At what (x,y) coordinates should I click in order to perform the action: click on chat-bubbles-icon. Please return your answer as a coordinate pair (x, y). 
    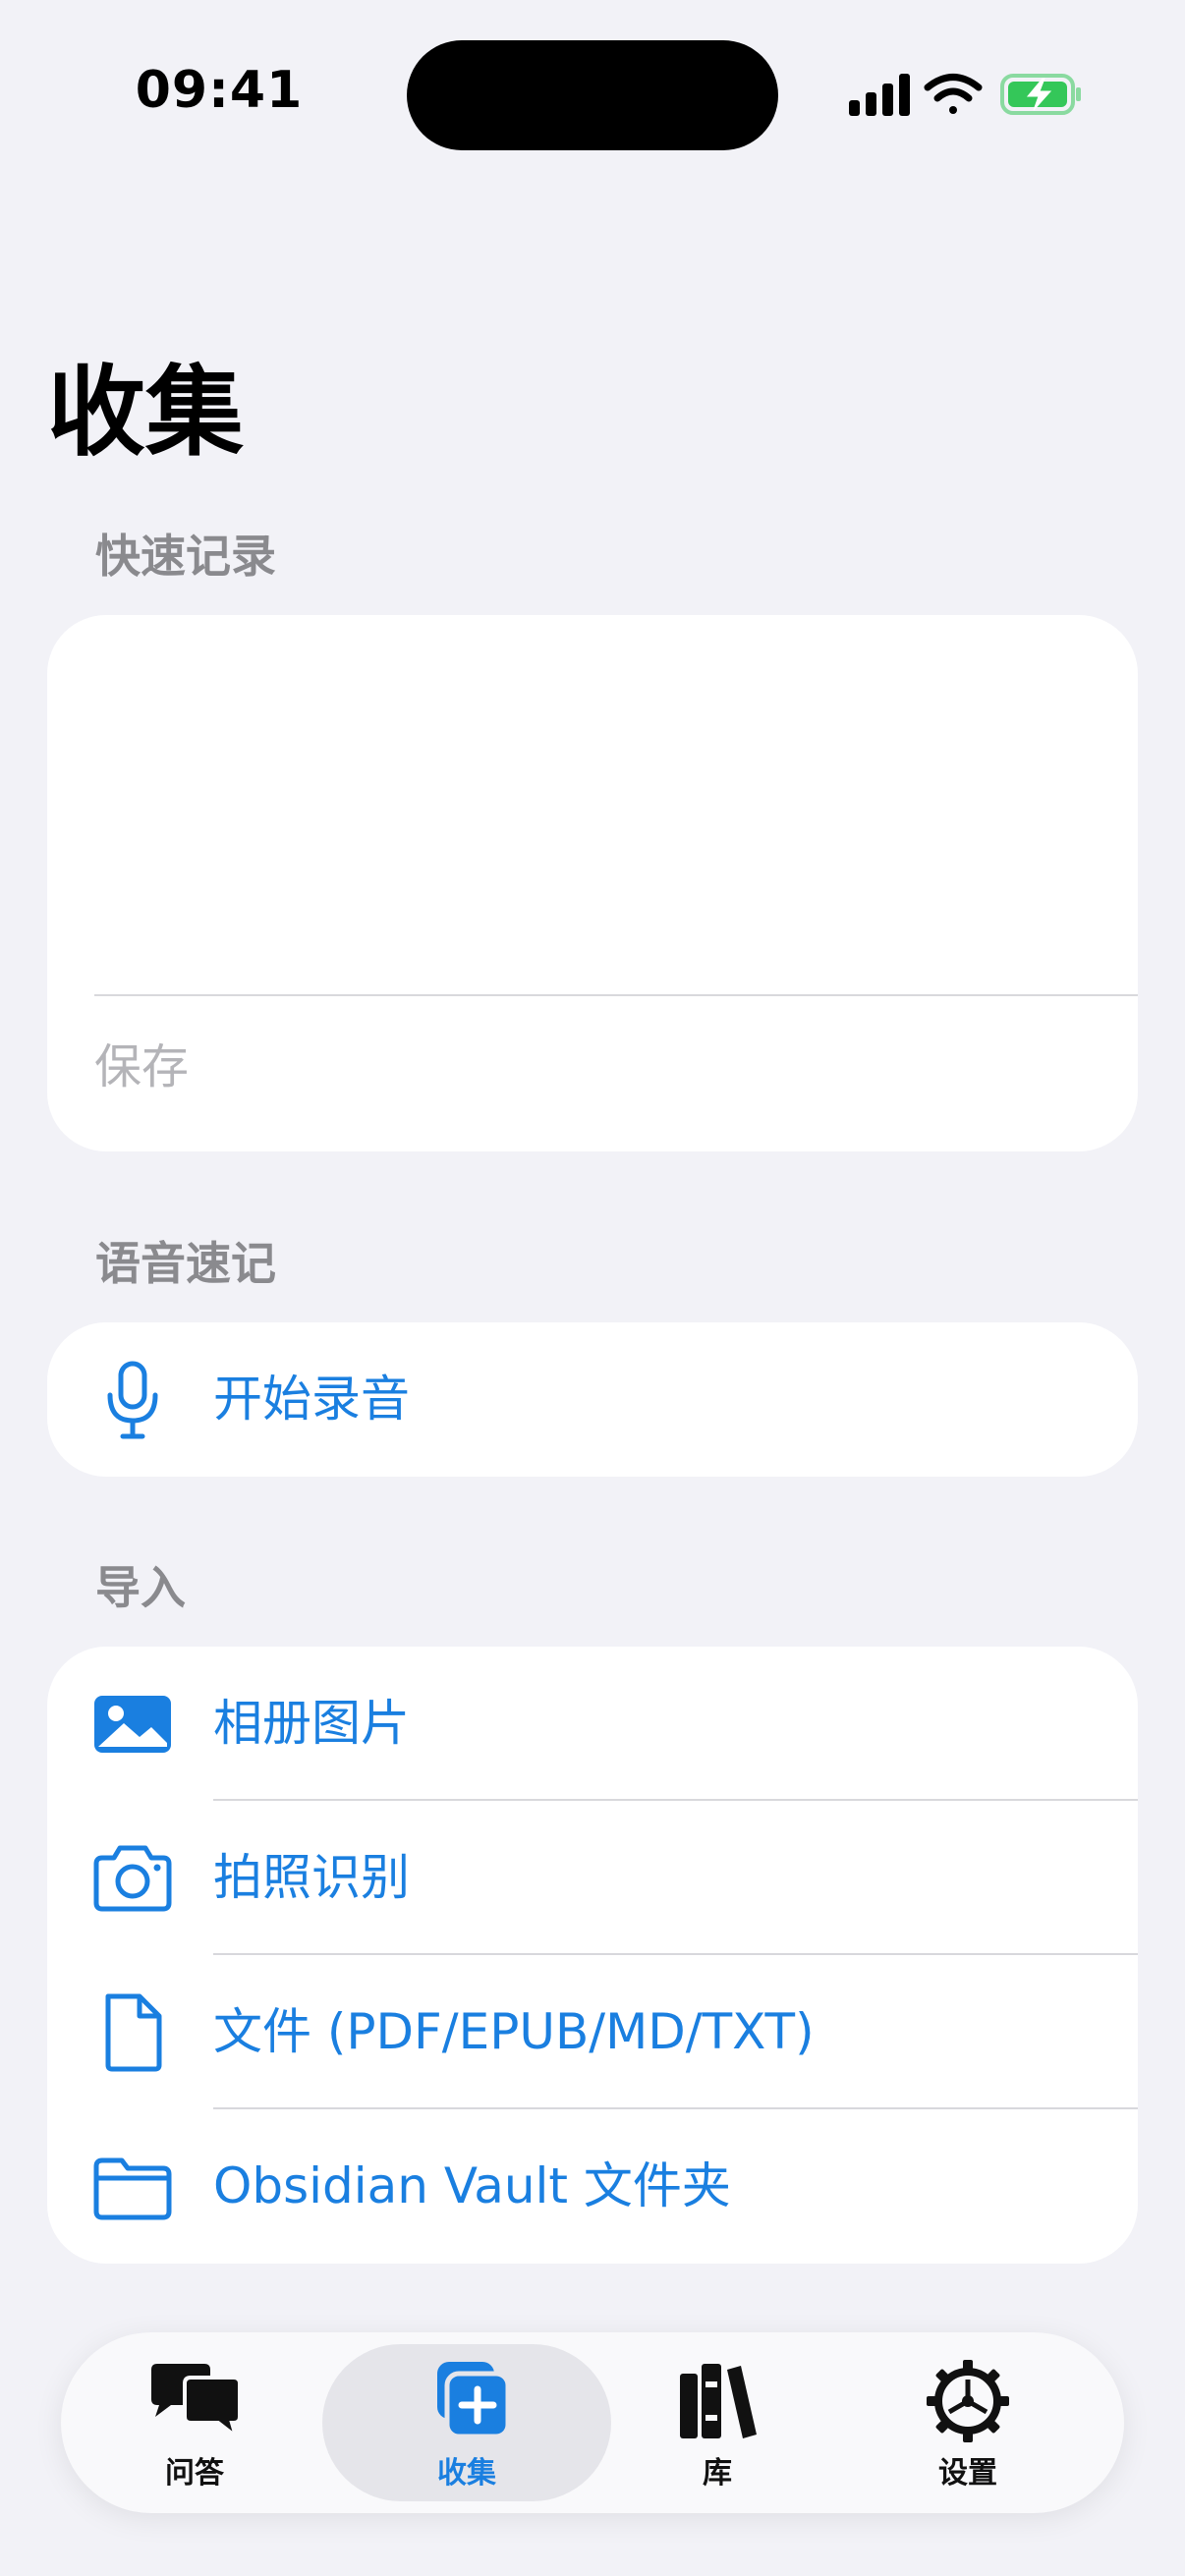
    Looking at the image, I should click on (197, 2403).